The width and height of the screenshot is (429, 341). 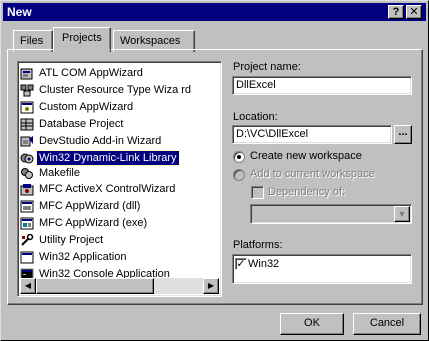 What do you see at coordinates (307, 192) in the screenshot?
I see `dependency-label: Dependency of:` at bounding box center [307, 192].